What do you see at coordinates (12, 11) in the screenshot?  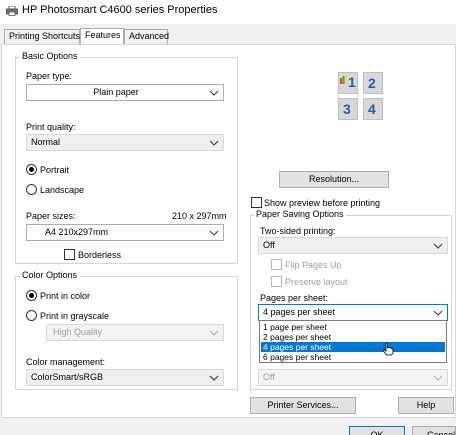 I see `printer-icon` at bounding box center [12, 11].